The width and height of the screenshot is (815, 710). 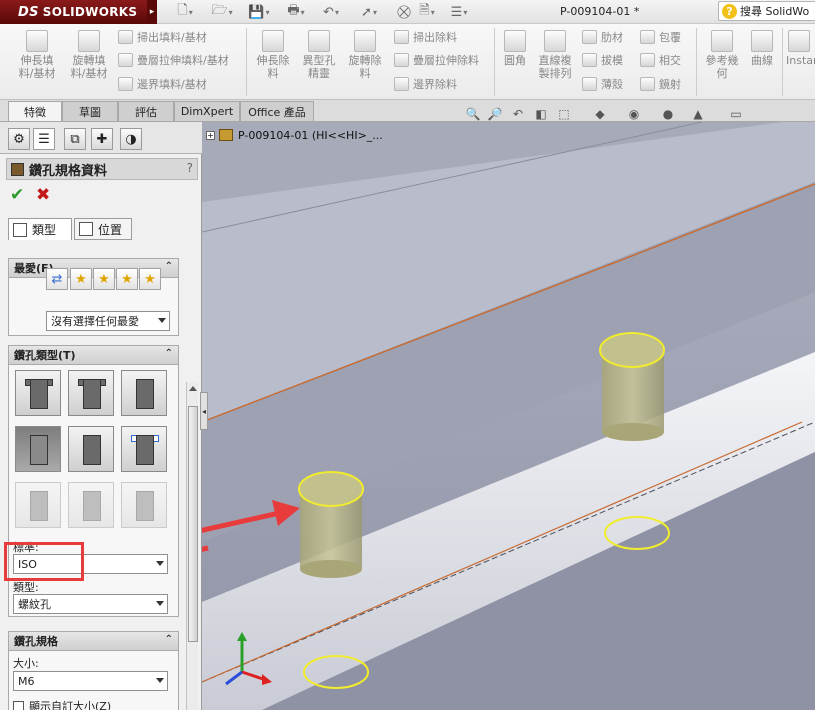 I want to click on hole-spec-header: 鑽孔規格 ⌃, so click(x=93, y=641).